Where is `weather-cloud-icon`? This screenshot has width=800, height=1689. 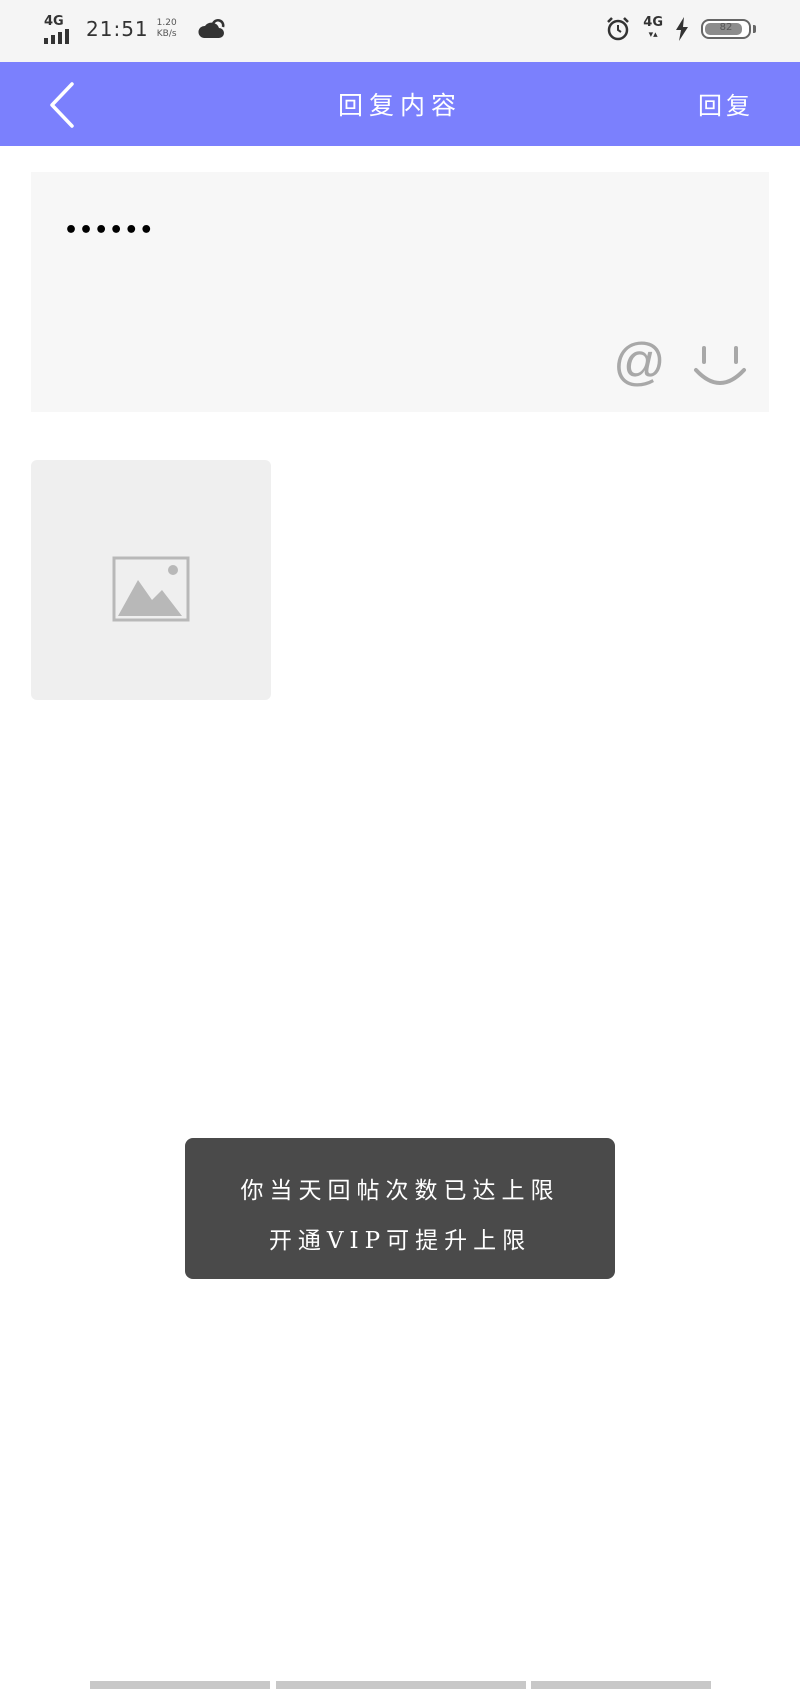 weather-cloud-icon is located at coordinates (211, 28).